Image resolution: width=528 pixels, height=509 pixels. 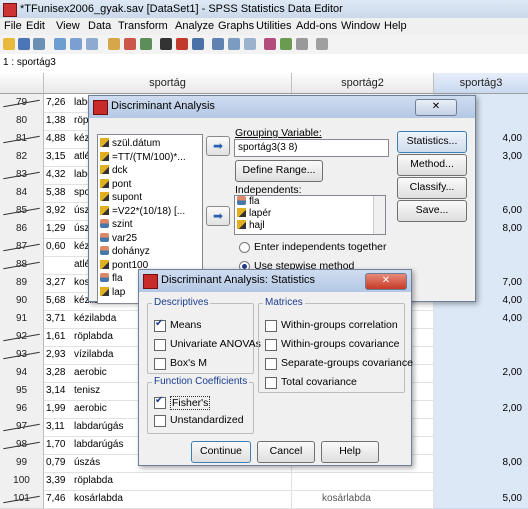 I want to click on cell-sportag3: 5,00, so click(x=481, y=499).